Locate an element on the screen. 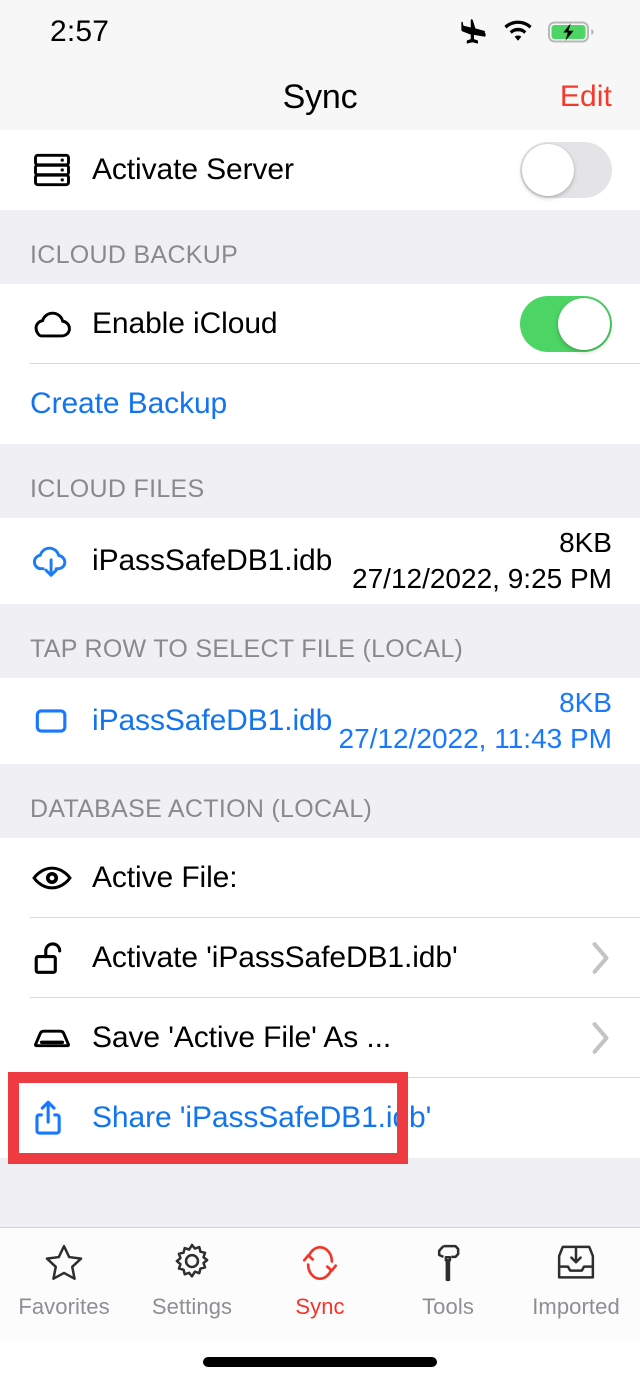  checkbox-unchecked-icon is located at coordinates (57, 721).